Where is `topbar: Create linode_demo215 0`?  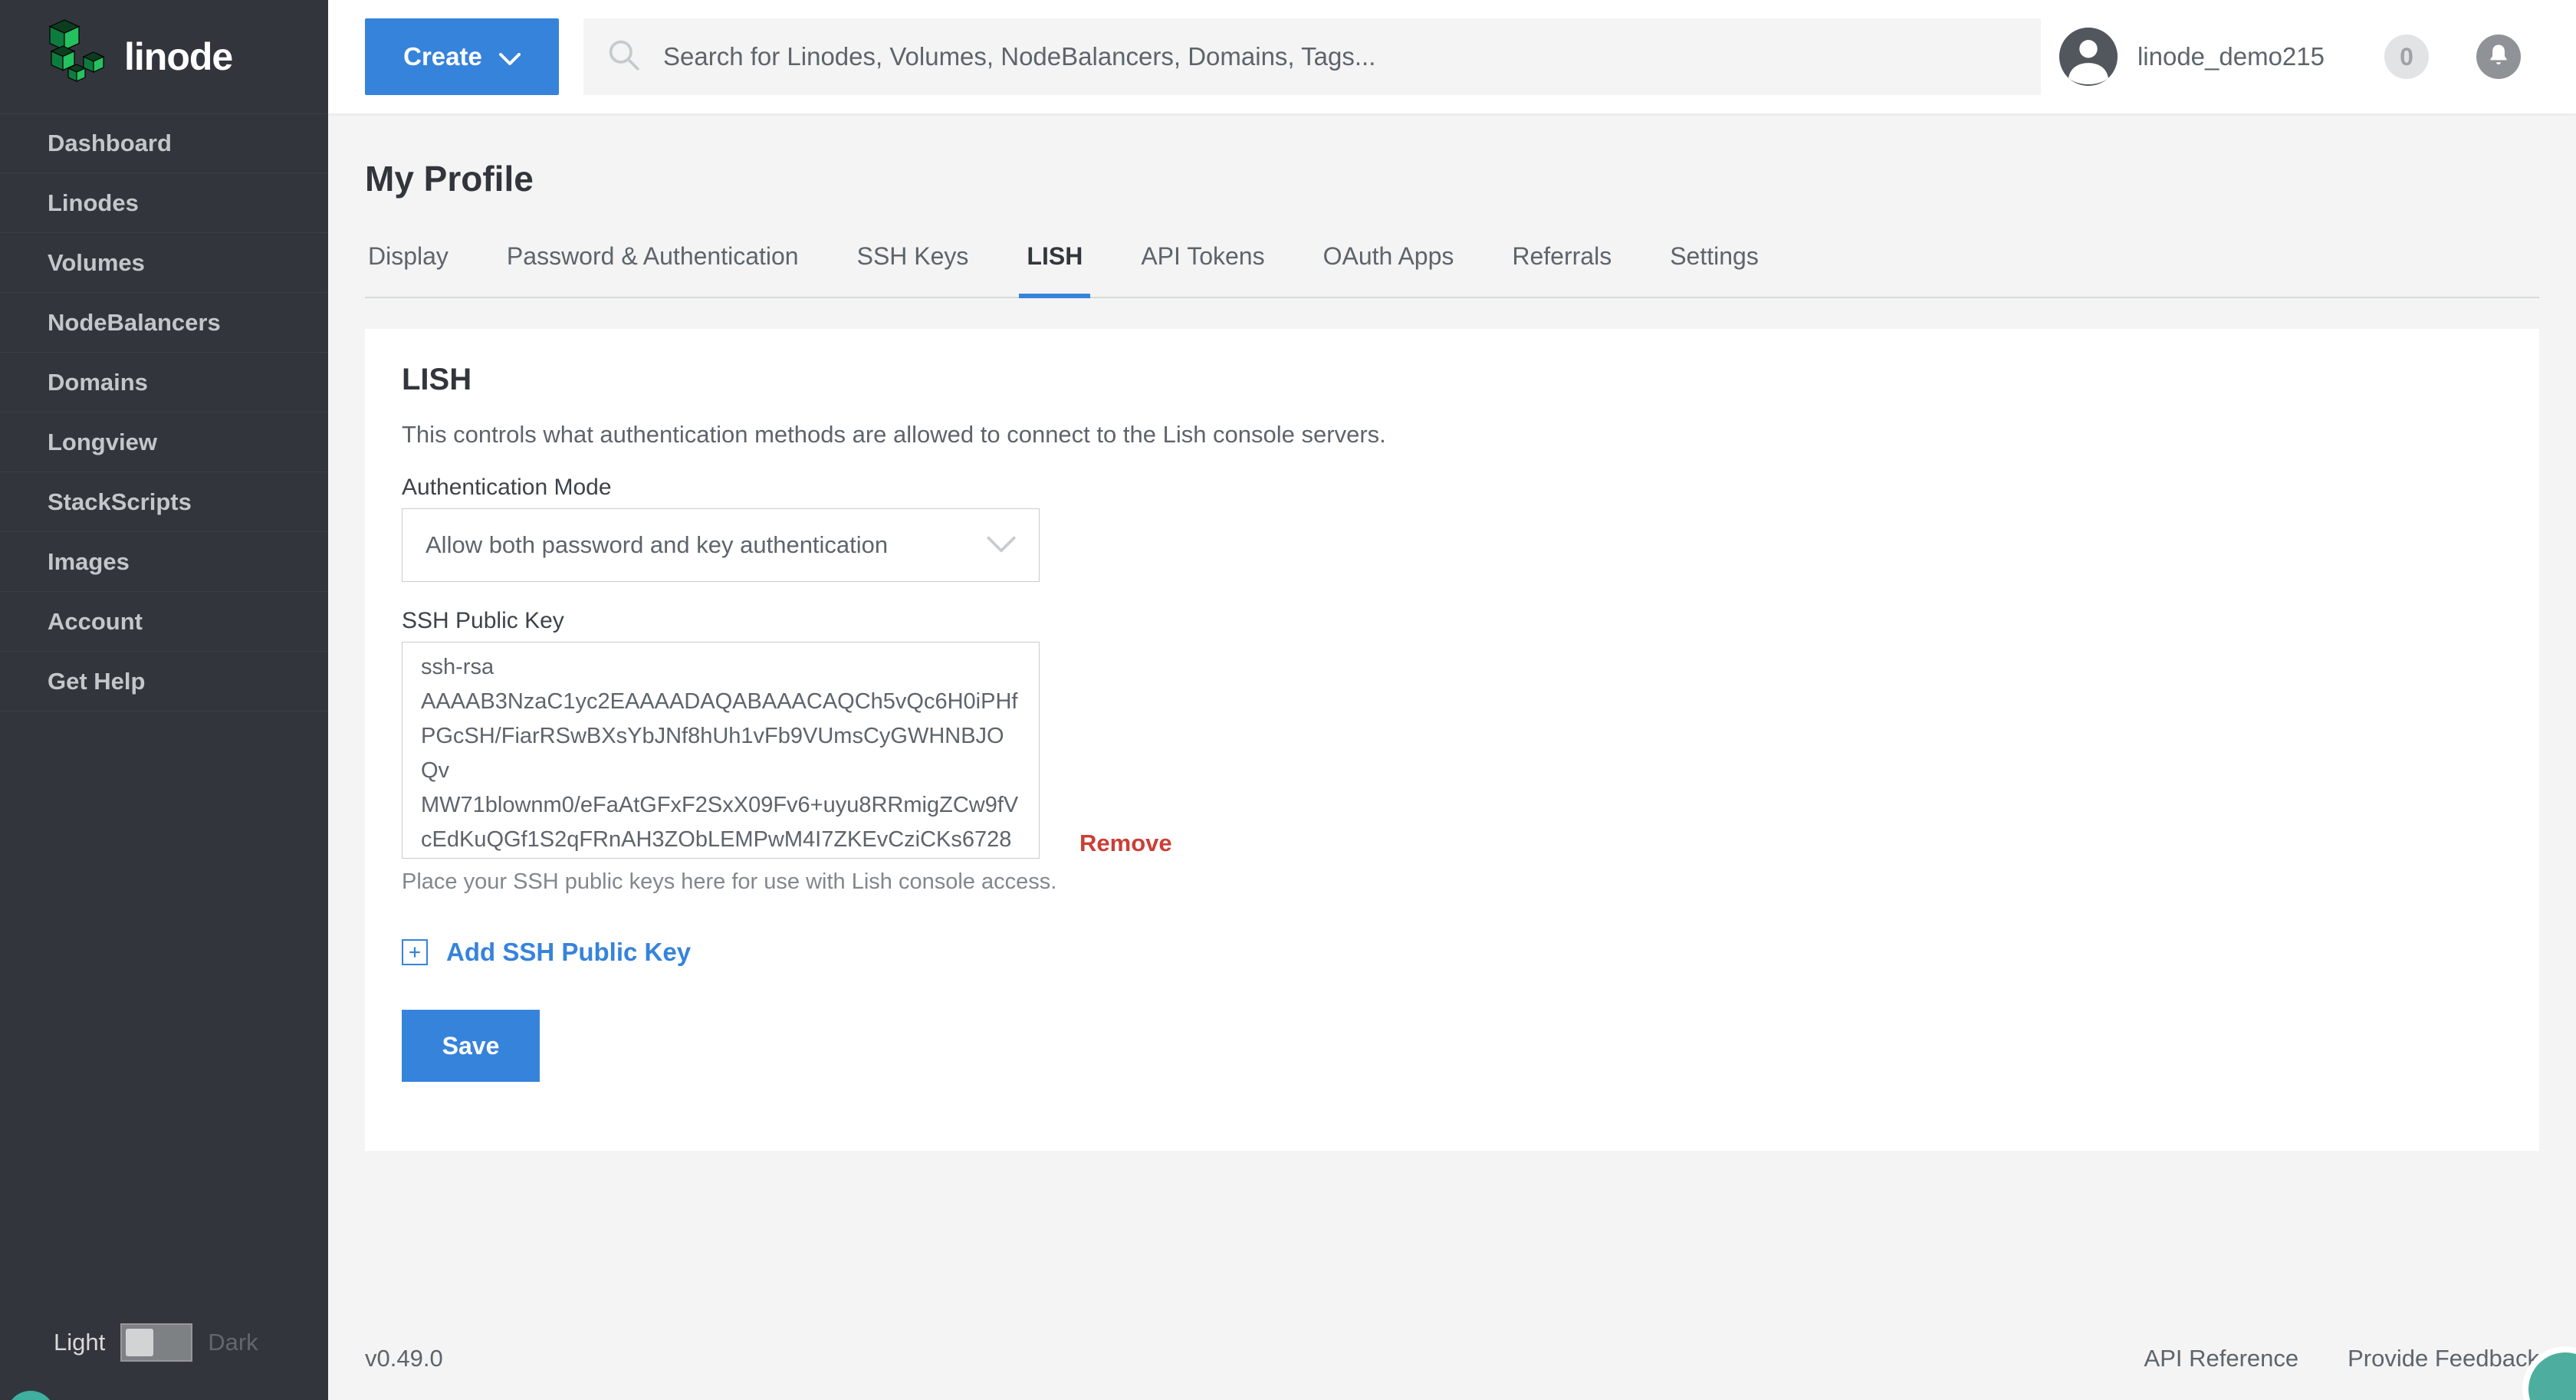
topbar: Create linode_demo215 0 is located at coordinates (1452, 56).